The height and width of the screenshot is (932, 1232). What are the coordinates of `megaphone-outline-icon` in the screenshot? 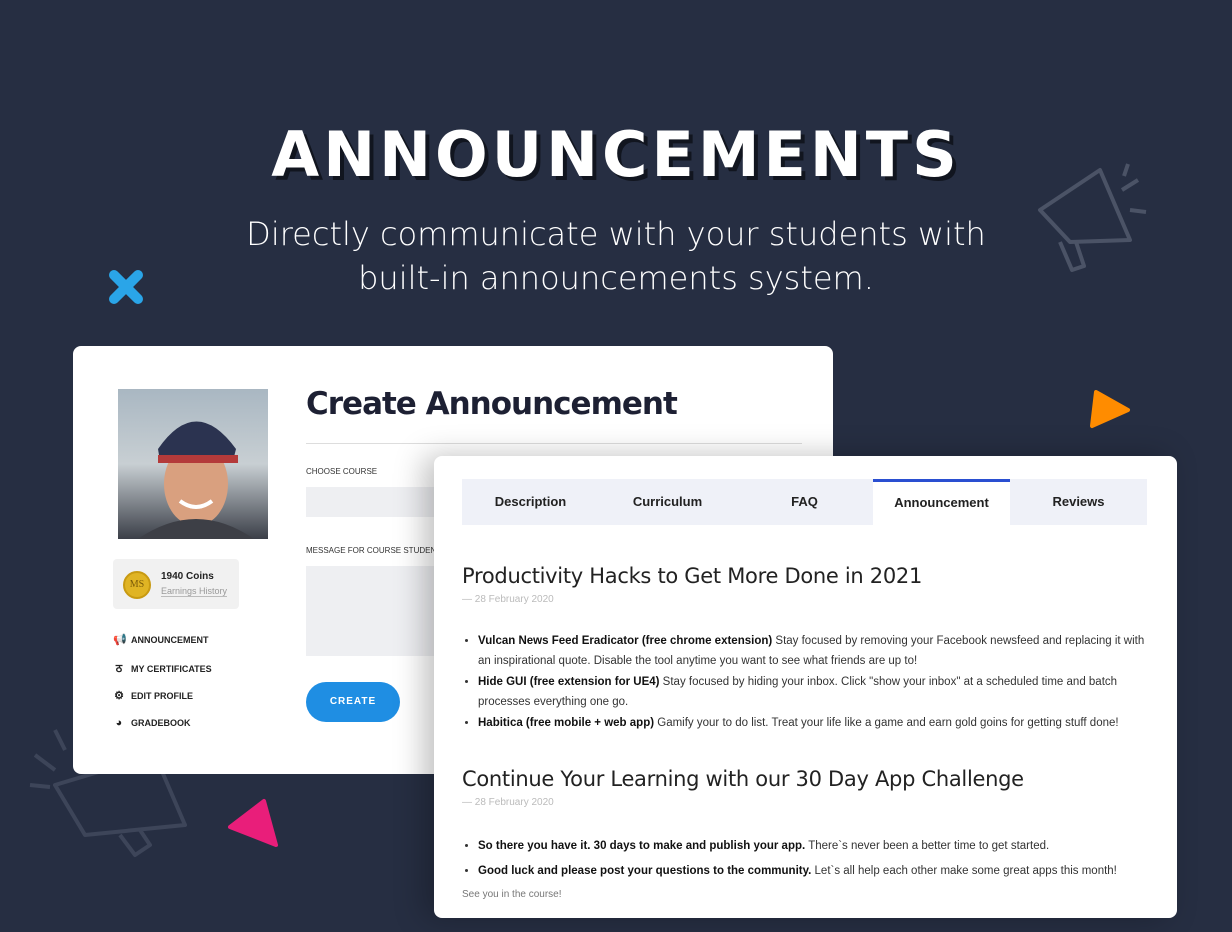 It's located at (1092, 217).